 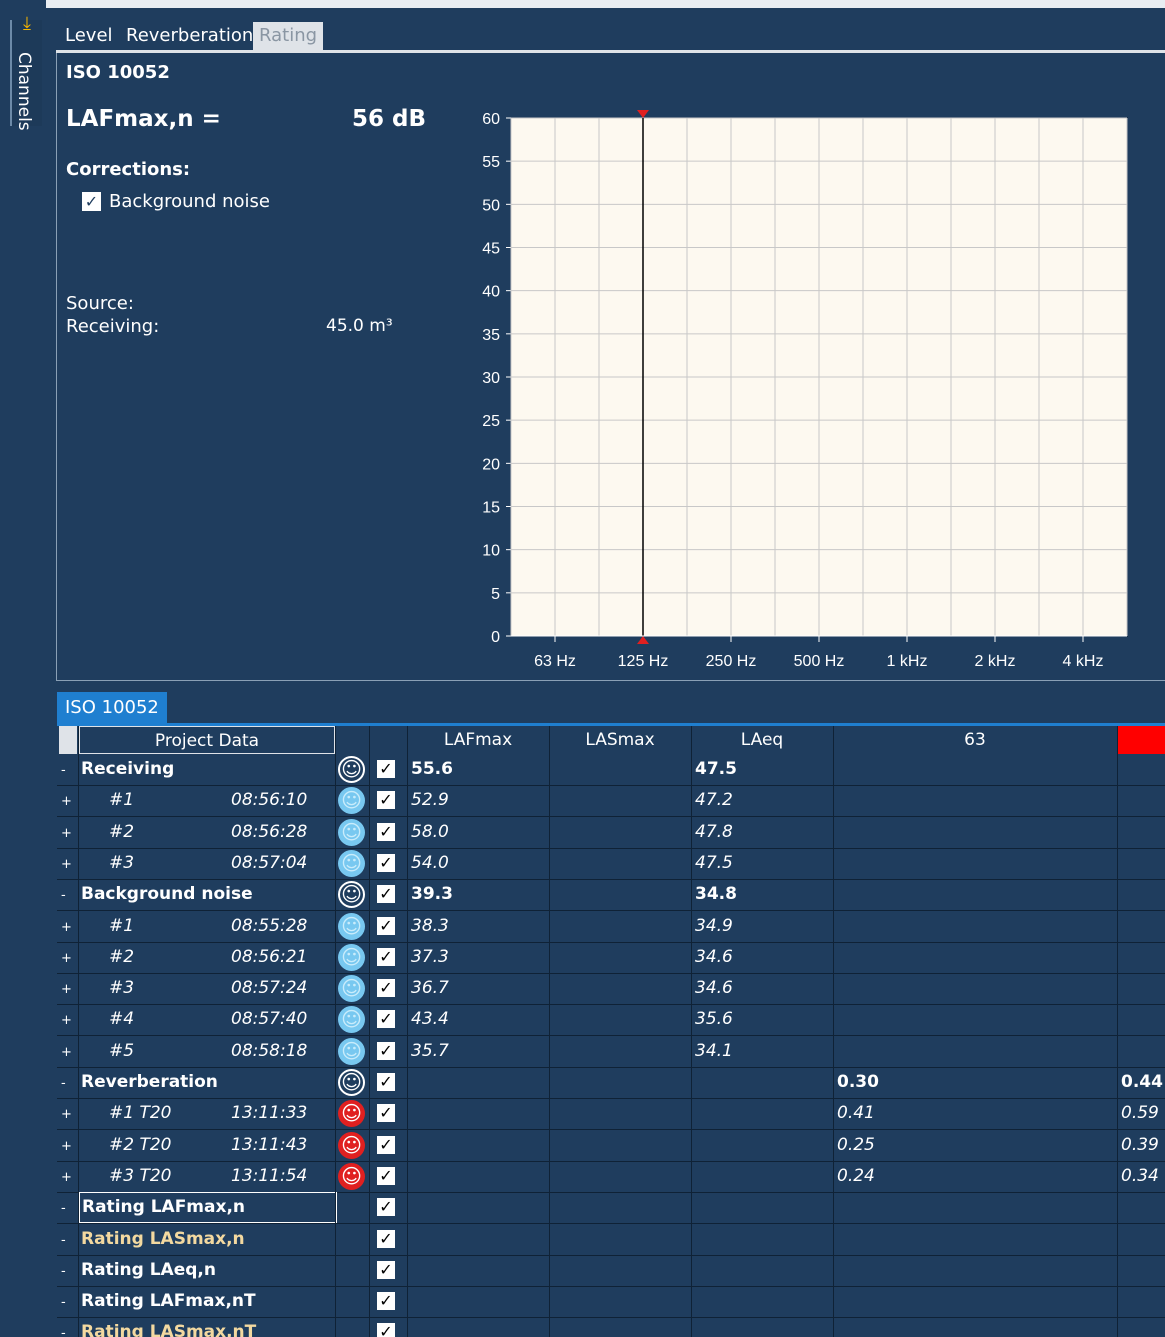 What do you see at coordinates (112, 707) in the screenshot?
I see `tab-iso-10052: ISO 10052` at bounding box center [112, 707].